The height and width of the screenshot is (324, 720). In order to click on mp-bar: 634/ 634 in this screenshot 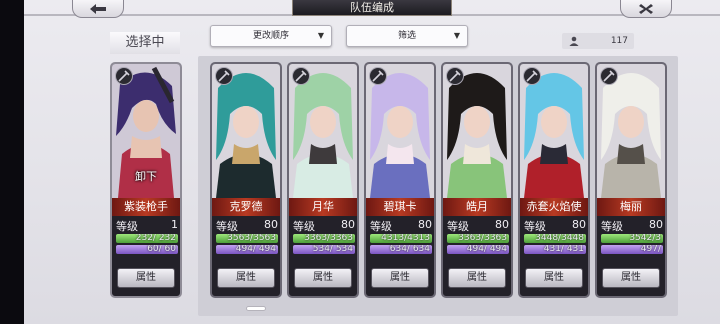, I will do `click(401, 249)`.